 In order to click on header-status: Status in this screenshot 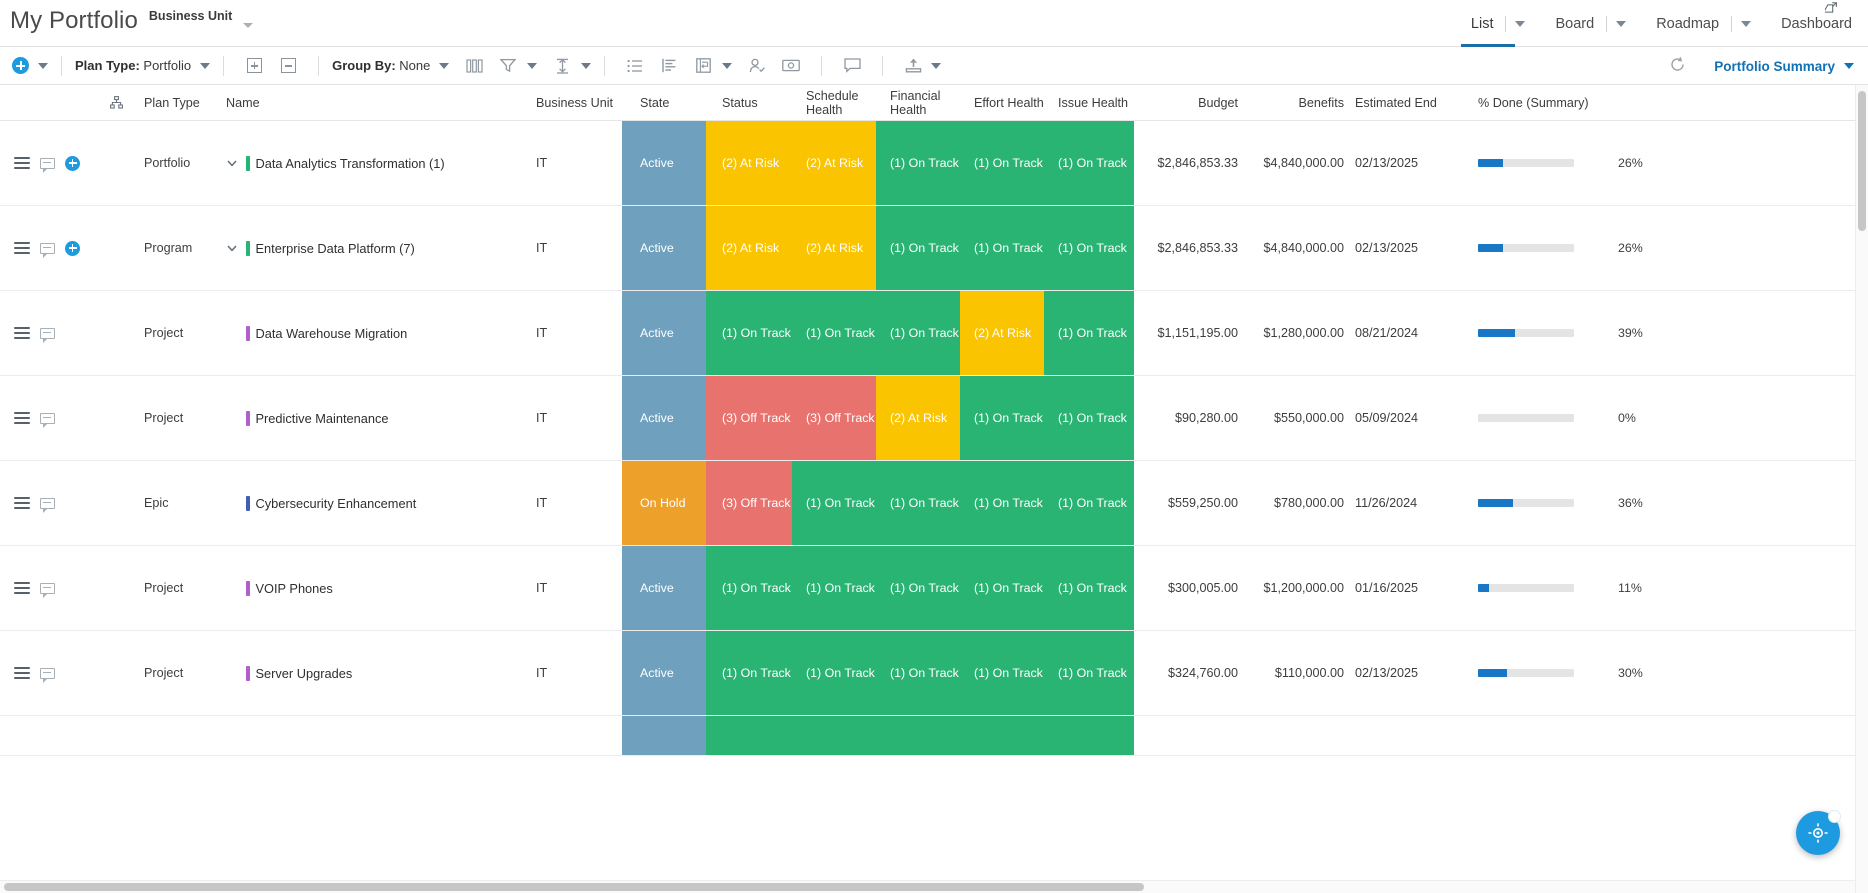, I will do `click(749, 103)`.